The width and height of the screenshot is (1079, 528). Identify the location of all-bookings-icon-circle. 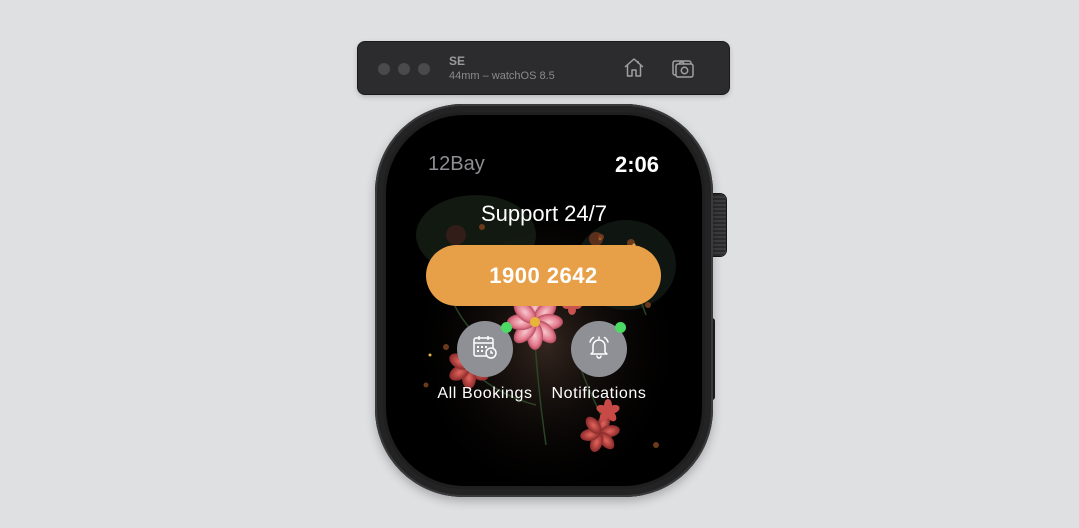
(485, 349).